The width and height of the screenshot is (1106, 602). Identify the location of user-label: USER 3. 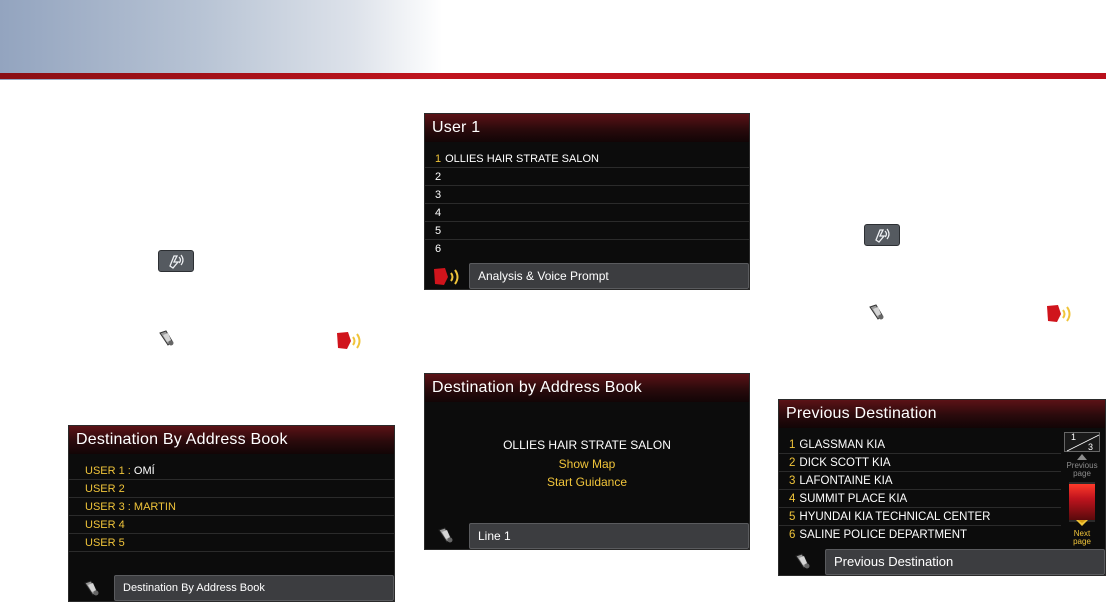
(105, 507).